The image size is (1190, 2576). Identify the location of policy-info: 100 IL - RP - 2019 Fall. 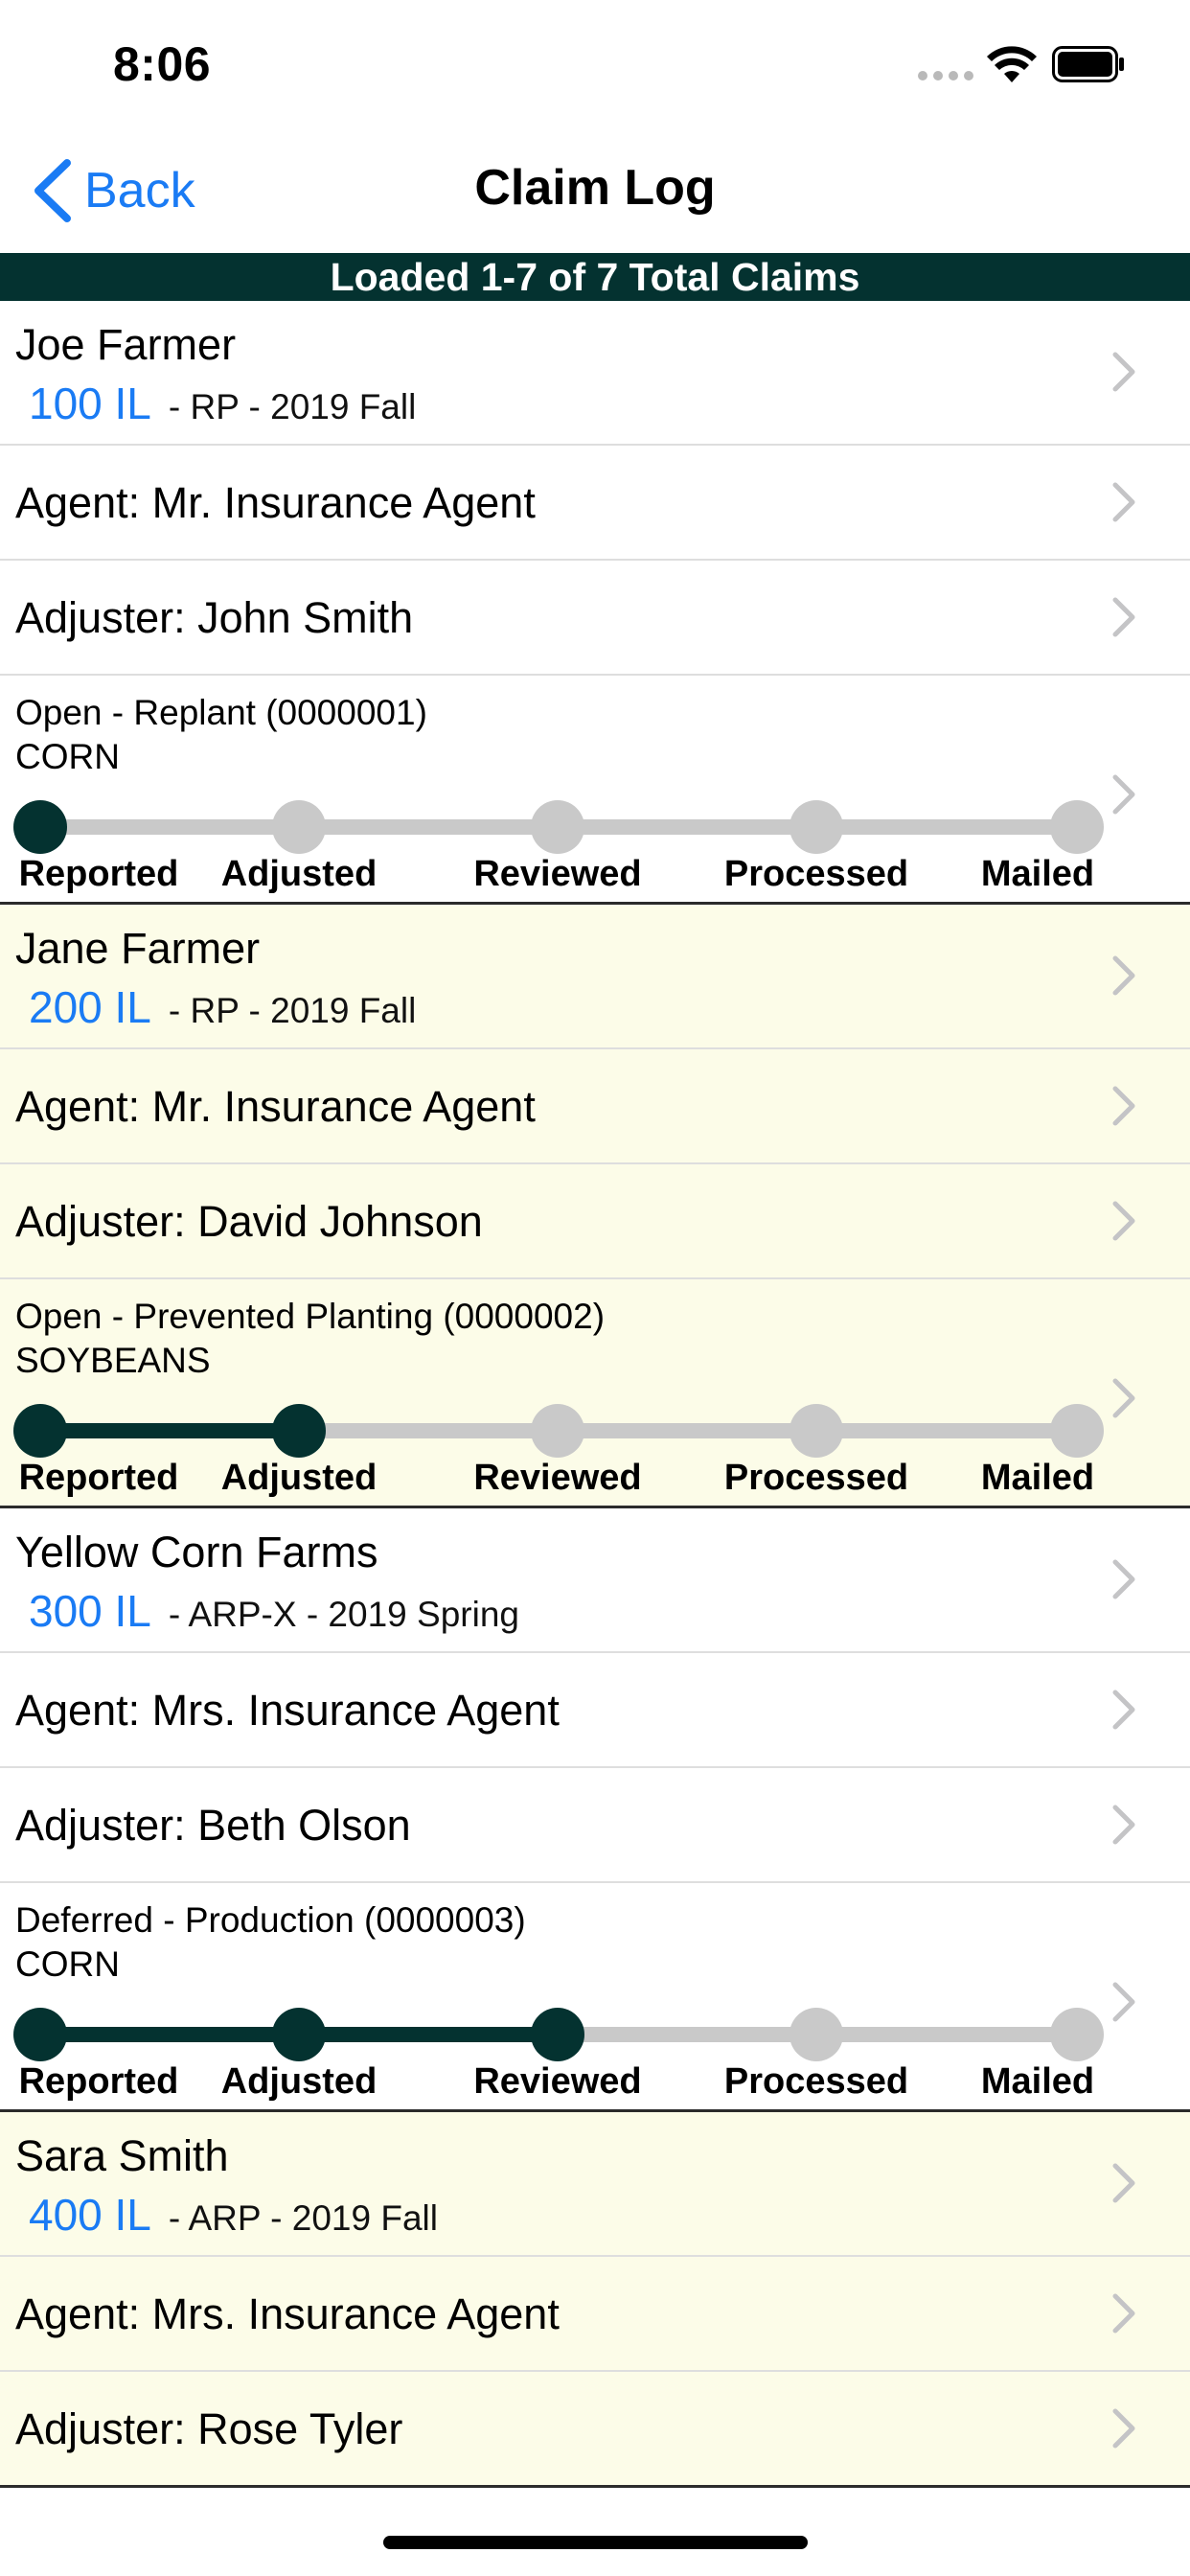
(222, 403).